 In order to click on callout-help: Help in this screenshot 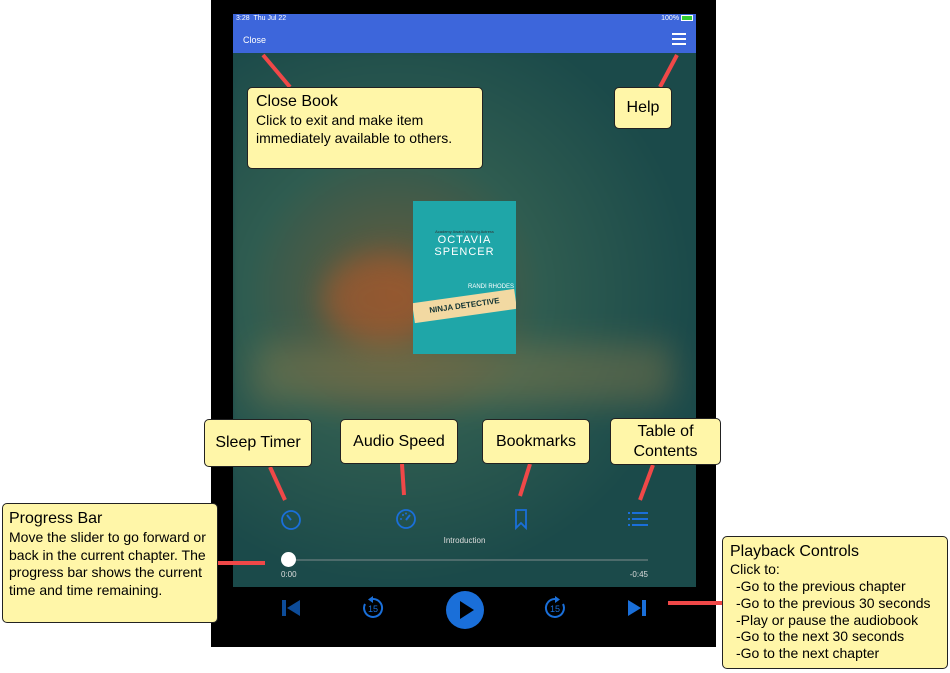, I will do `click(643, 108)`.